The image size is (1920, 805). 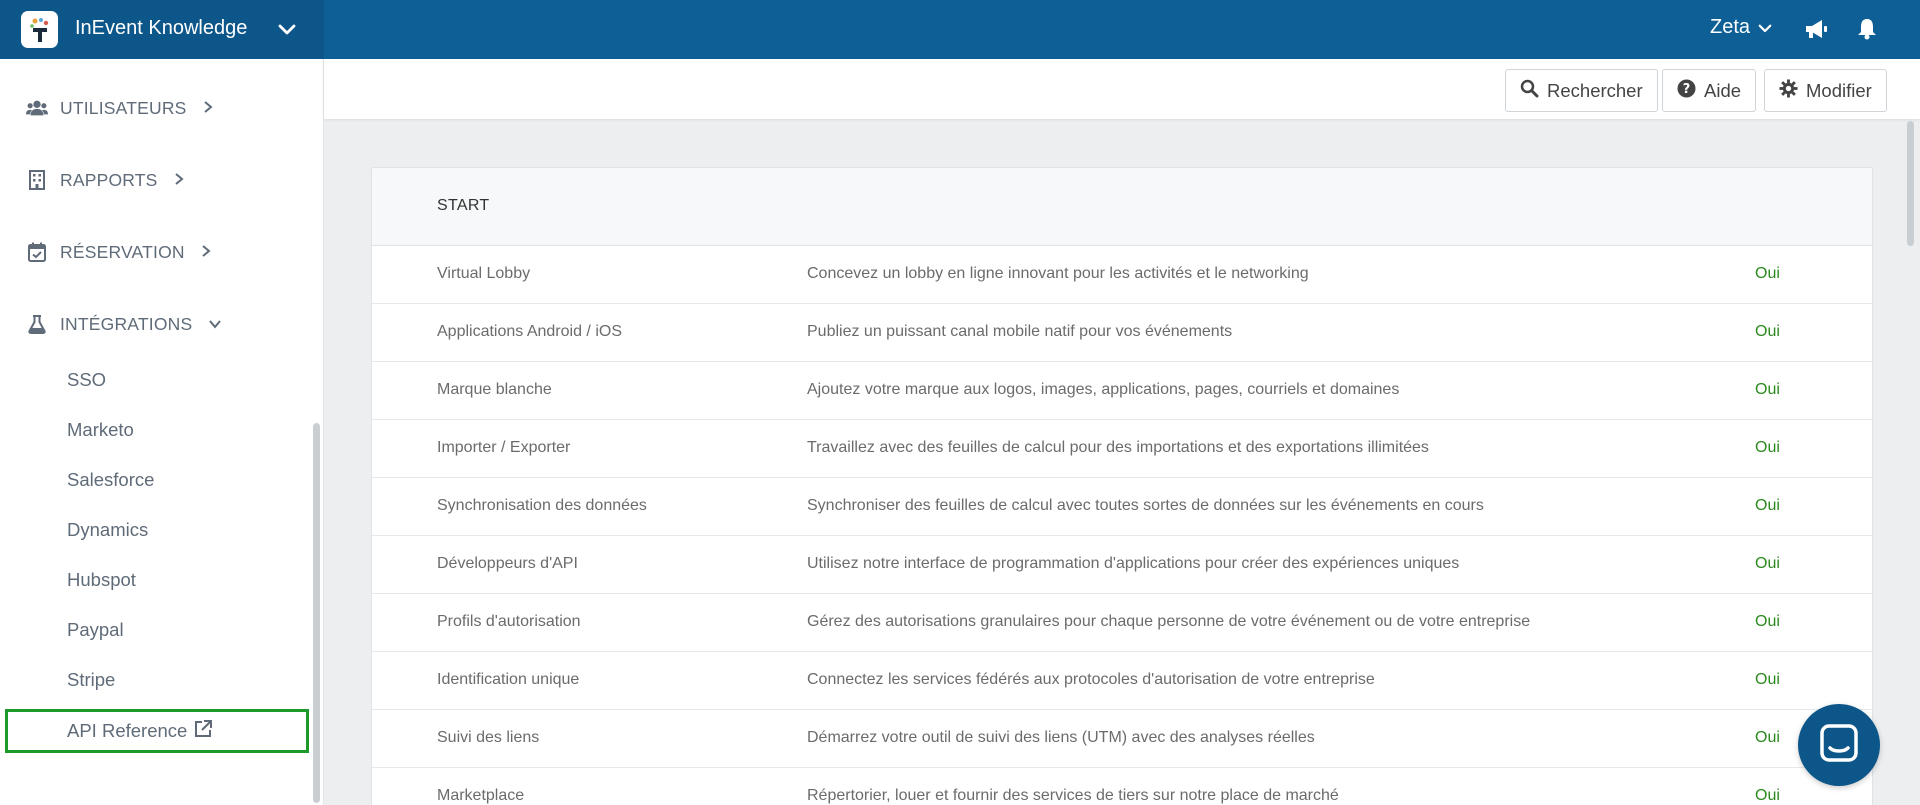 What do you see at coordinates (86, 380) in the screenshot?
I see `sidebar-item-sso: SSO` at bounding box center [86, 380].